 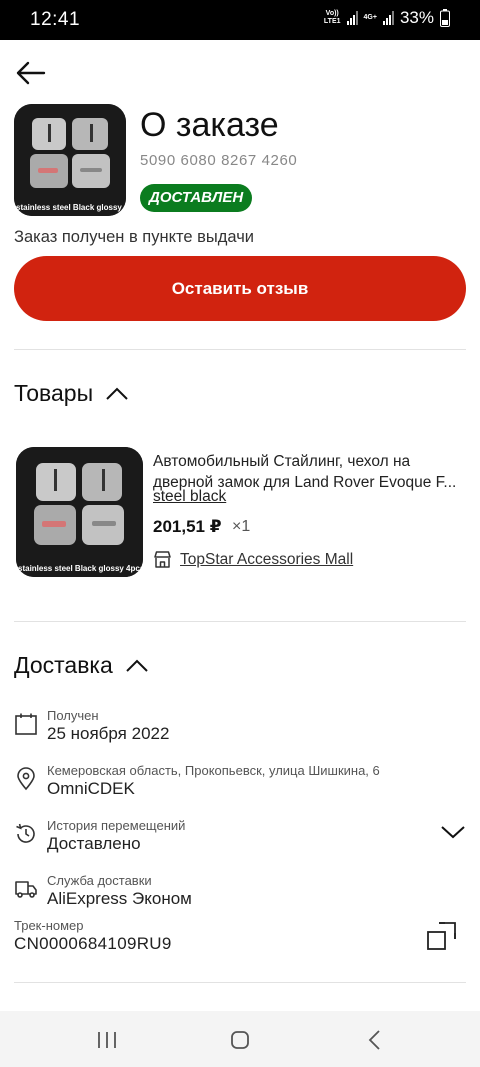 What do you see at coordinates (26, 779) in the screenshot?
I see `location-pin-icon` at bounding box center [26, 779].